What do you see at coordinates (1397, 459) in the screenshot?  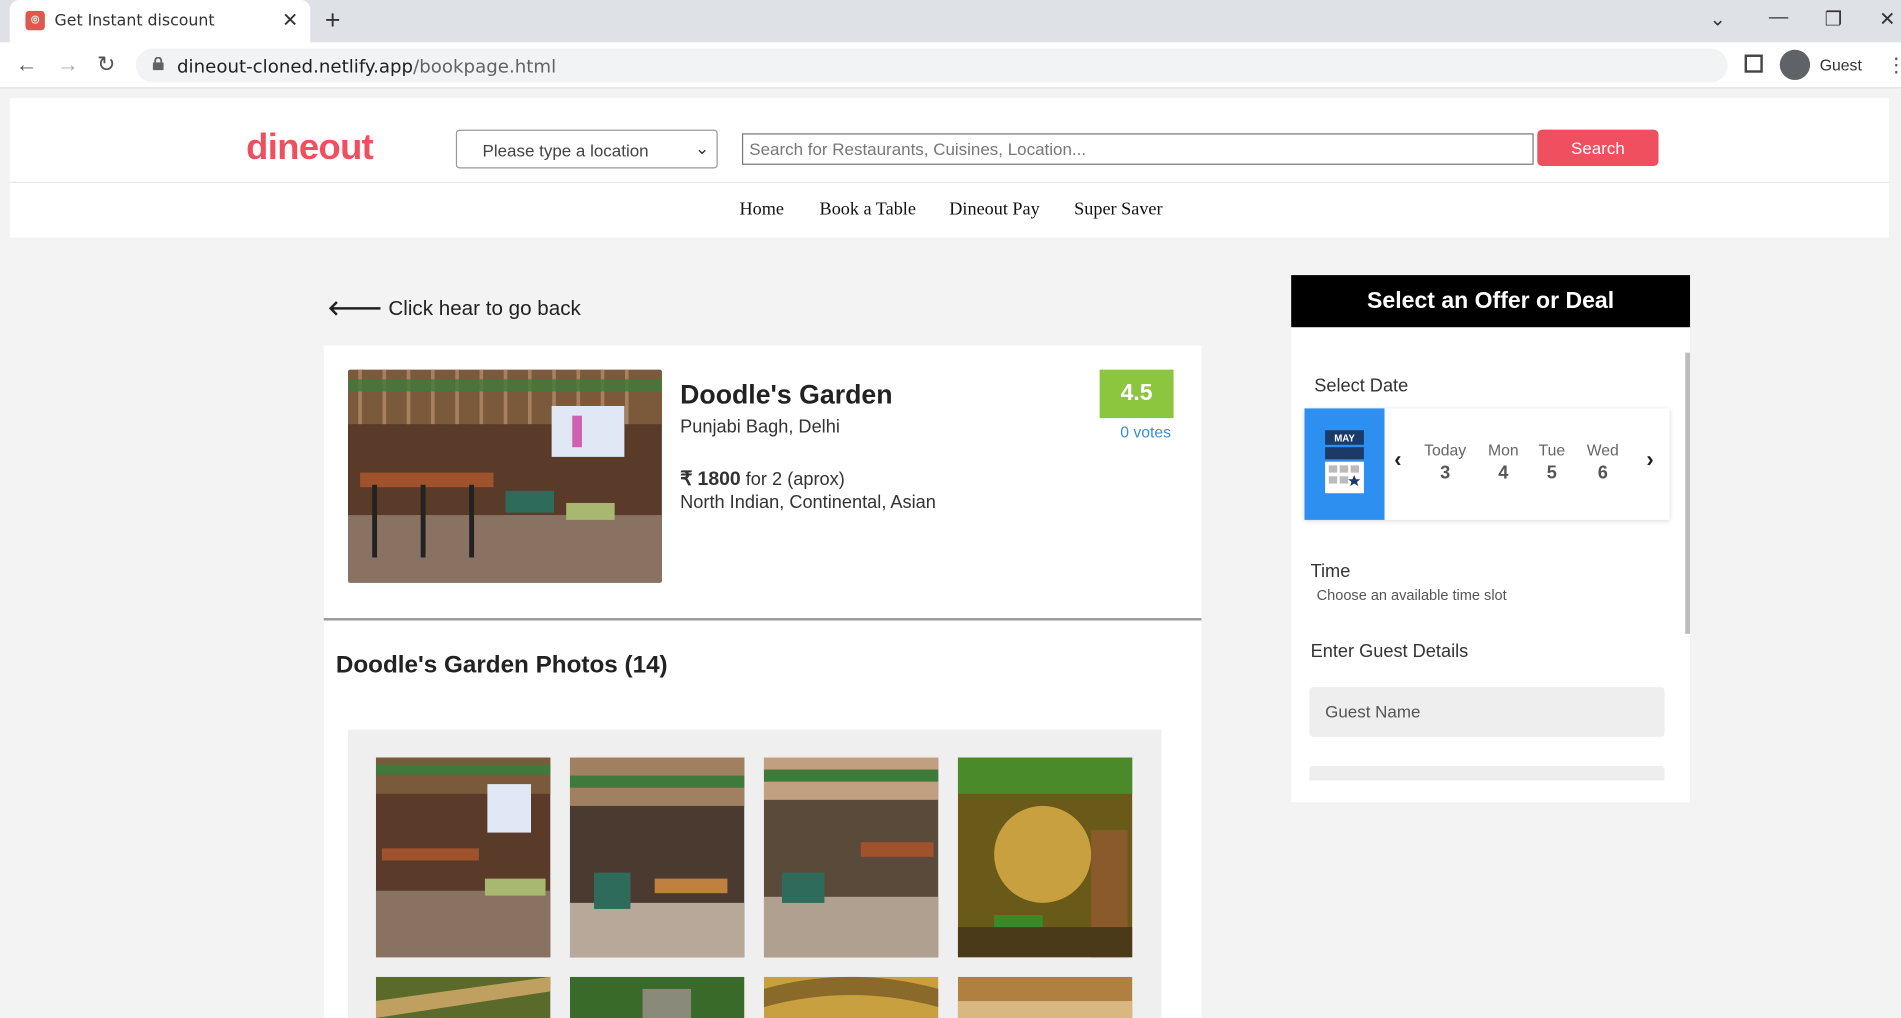 I see `prev-date-arrow-icon: ‹` at bounding box center [1397, 459].